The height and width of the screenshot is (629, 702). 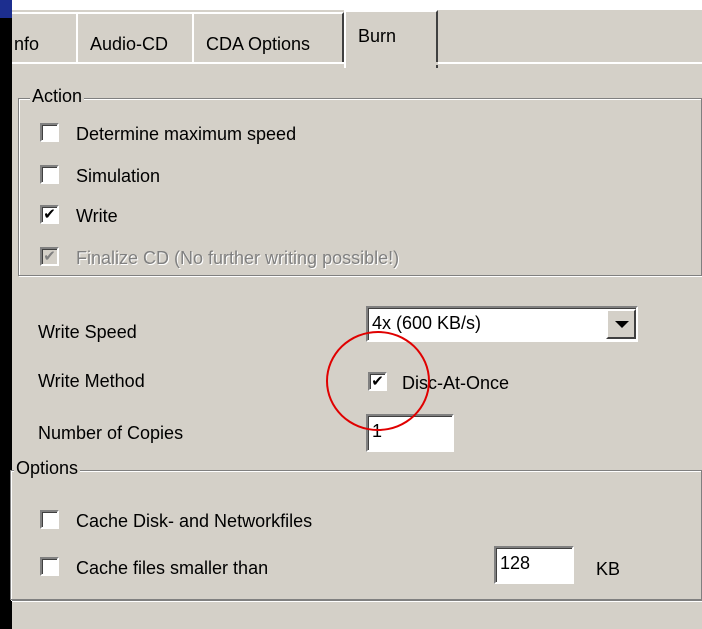 I want to click on write-method-label: Write Method, so click(x=91, y=381).